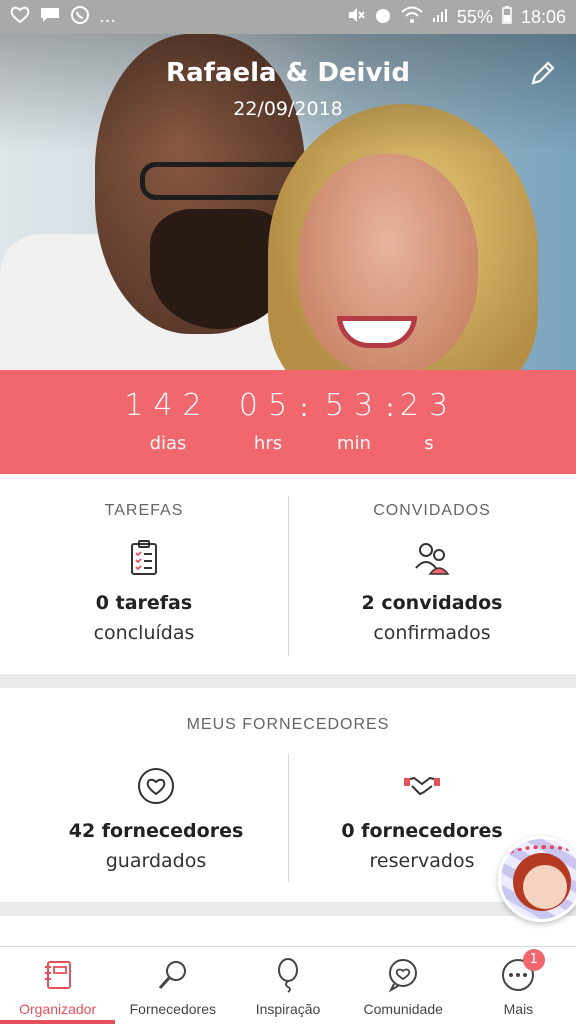  What do you see at coordinates (354, 443) in the screenshot?
I see `countdown-minutes-label: min` at bounding box center [354, 443].